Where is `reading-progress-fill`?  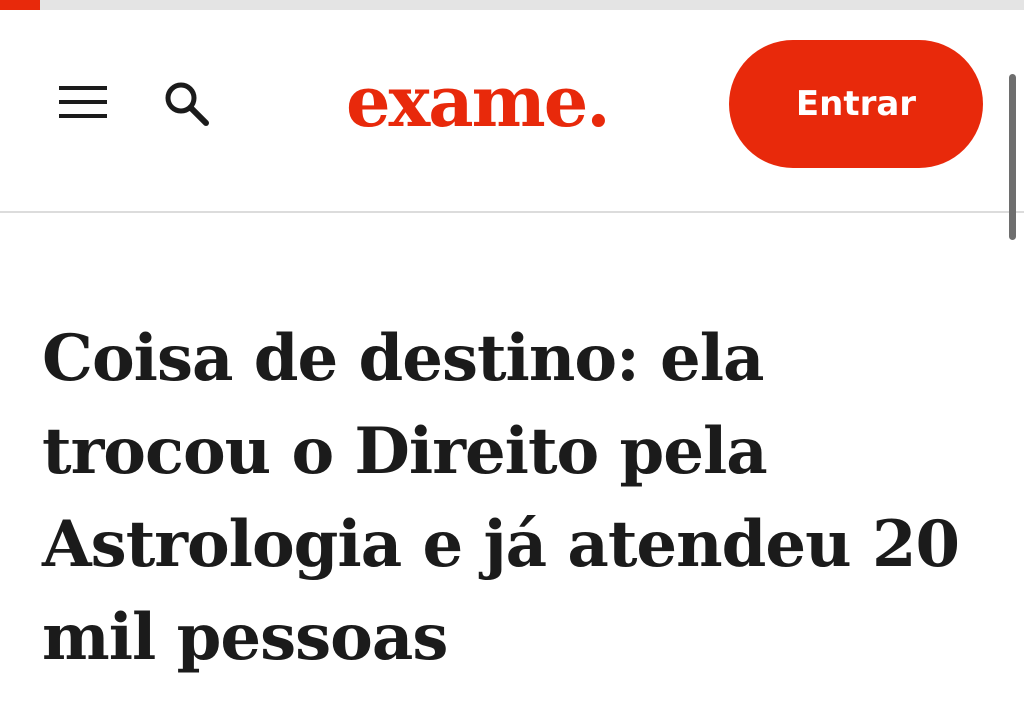
reading-progress-fill is located at coordinates (20, 5).